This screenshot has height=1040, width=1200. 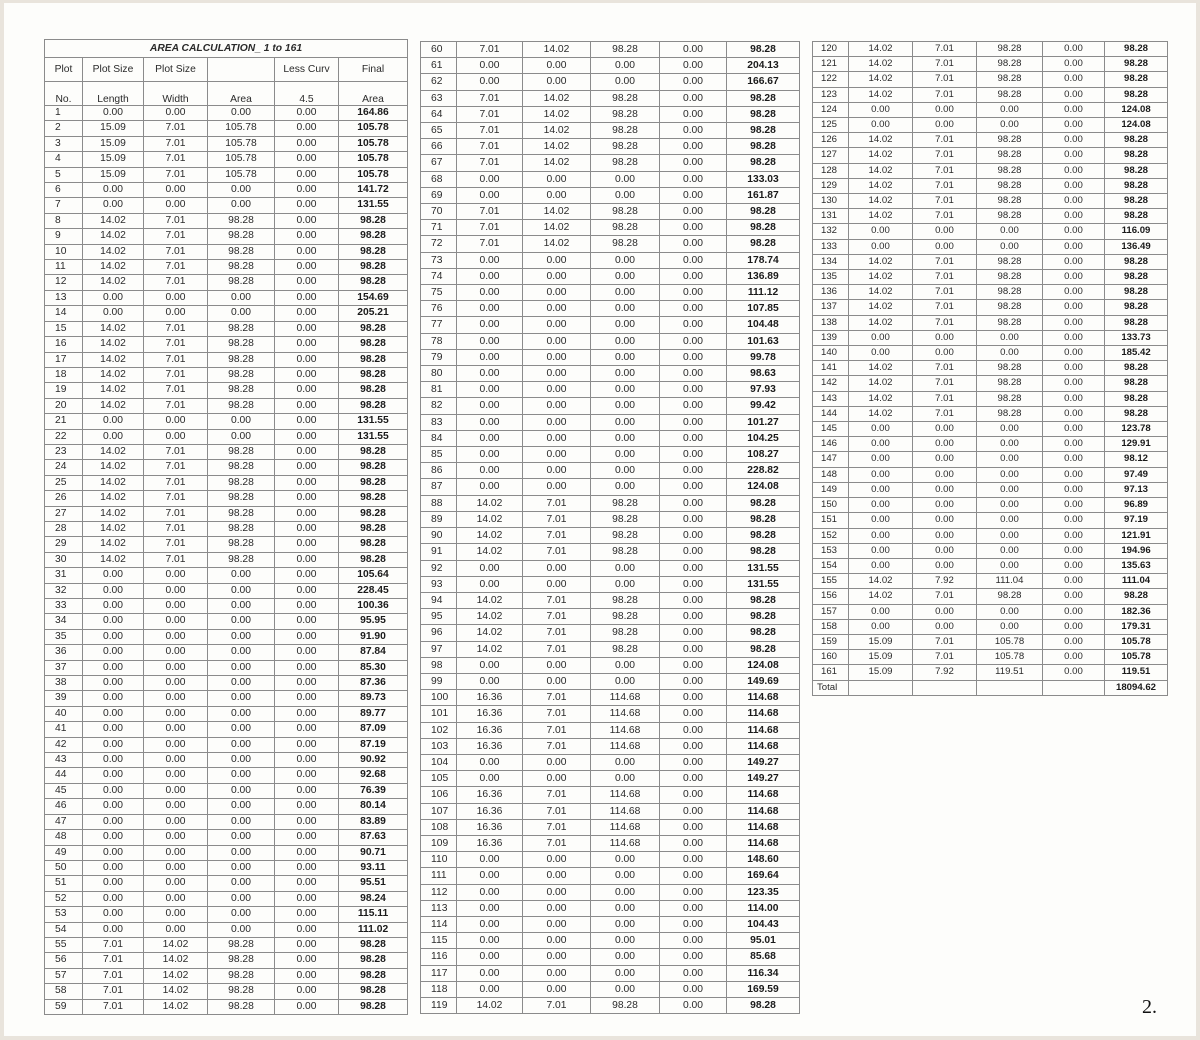 I want to click on final-area-cell: 80.14, so click(x=373, y=806).